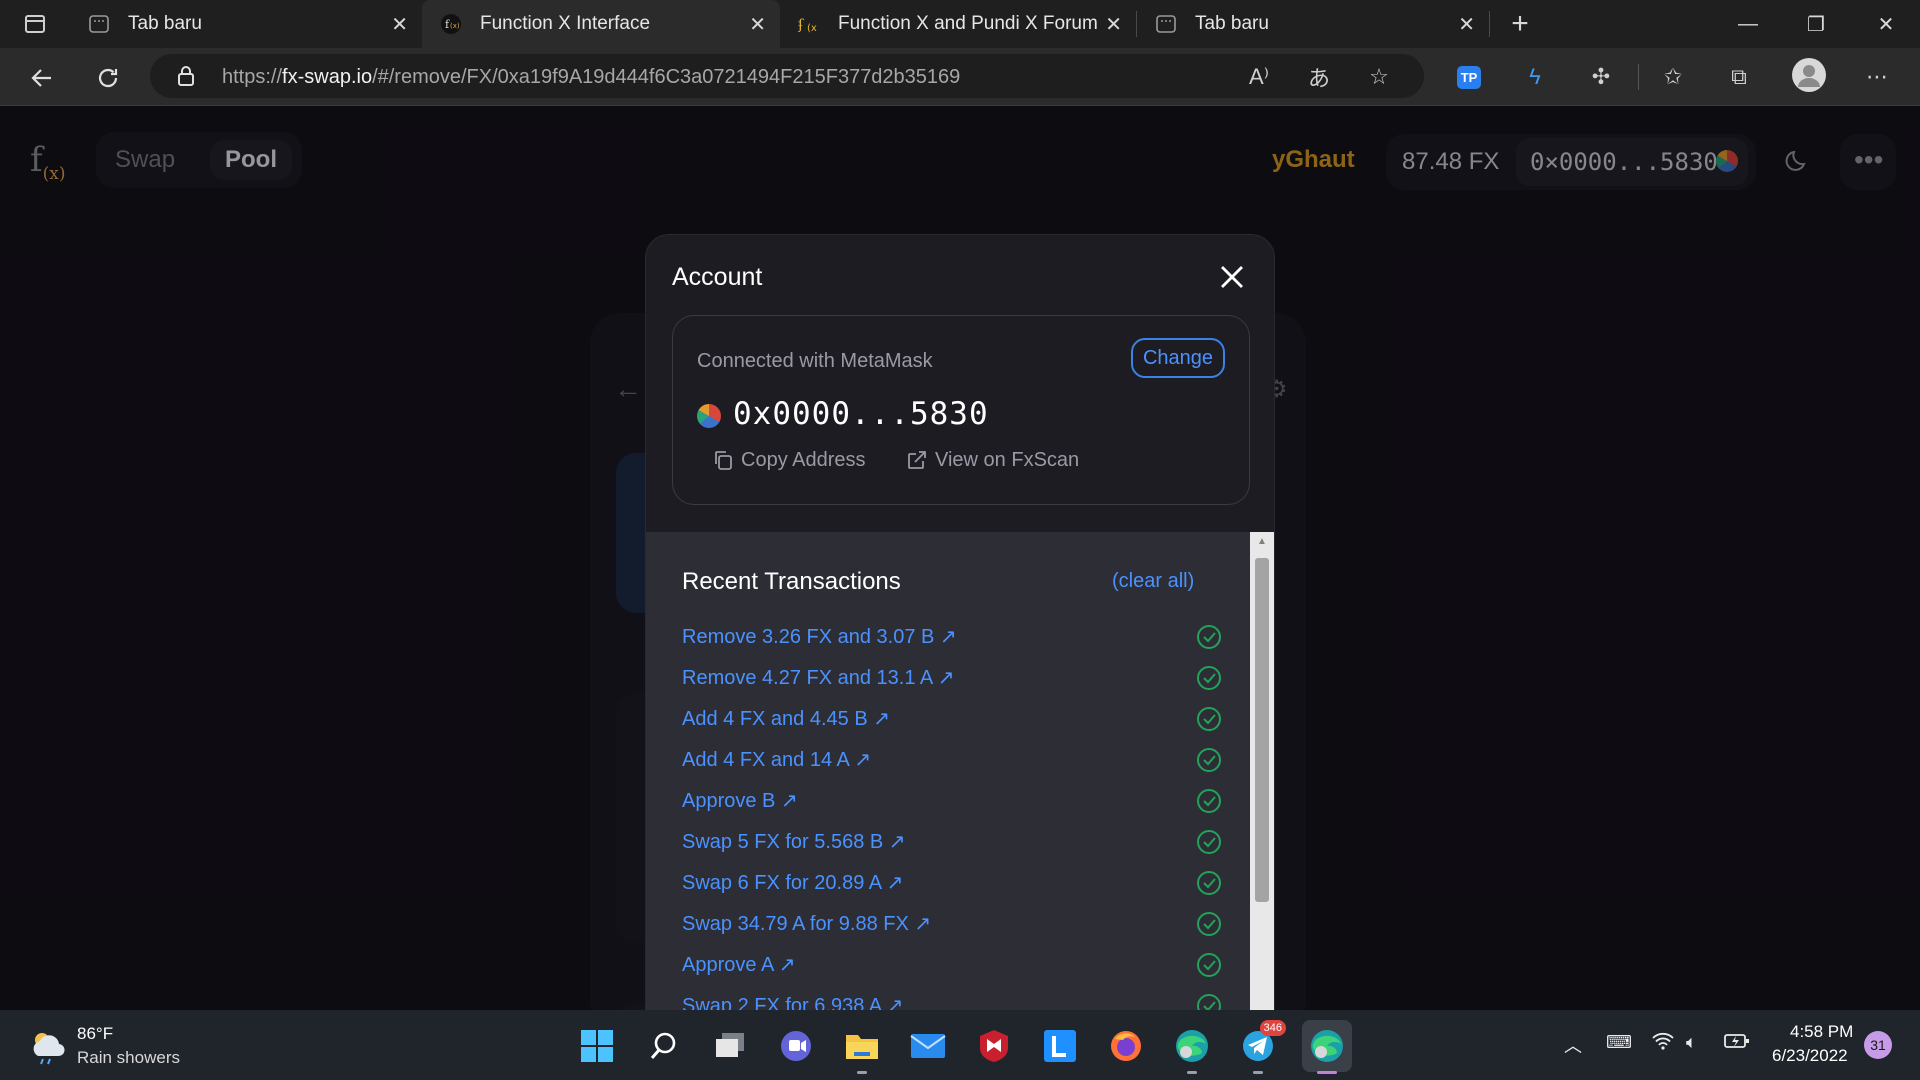 Image resolution: width=1920 pixels, height=1080 pixels. What do you see at coordinates (1748, 24) in the screenshot?
I see `minimize-button: —` at bounding box center [1748, 24].